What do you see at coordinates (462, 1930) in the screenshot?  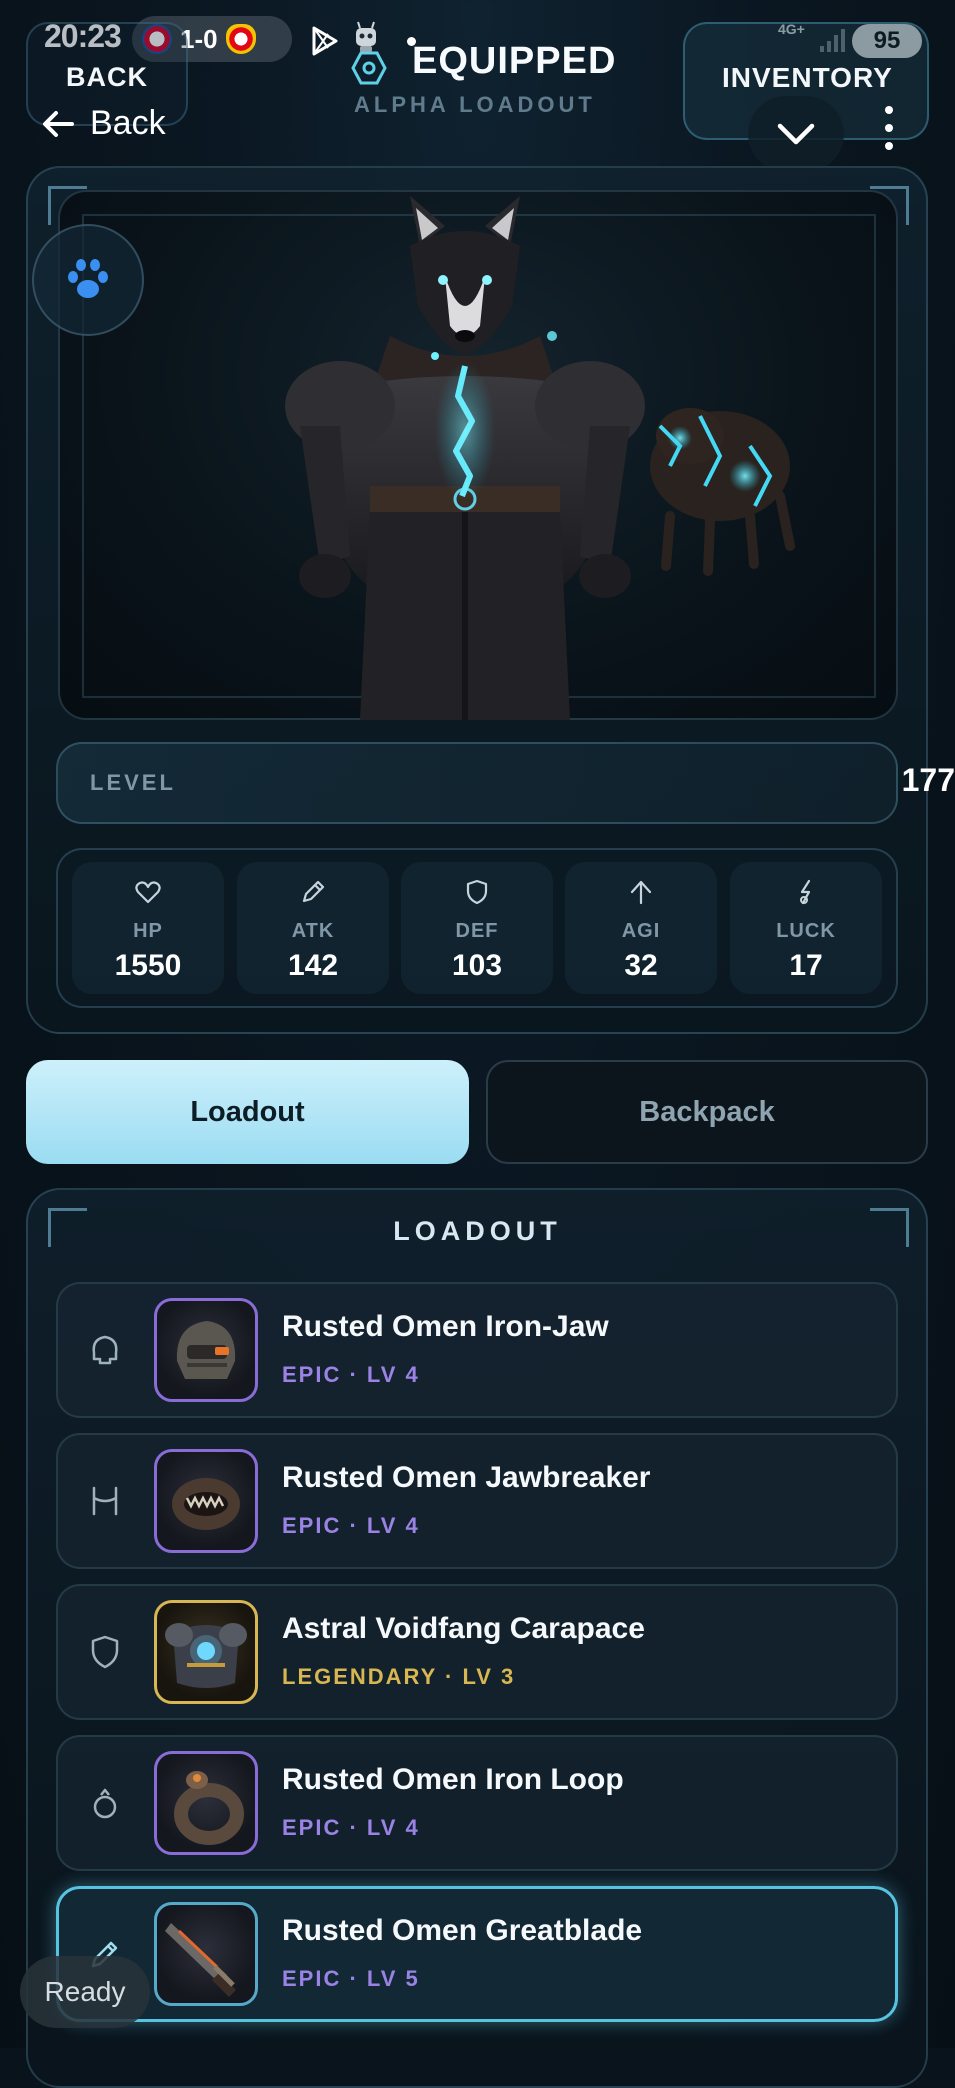 I see `item-name: Rusted Omen Greatblade` at bounding box center [462, 1930].